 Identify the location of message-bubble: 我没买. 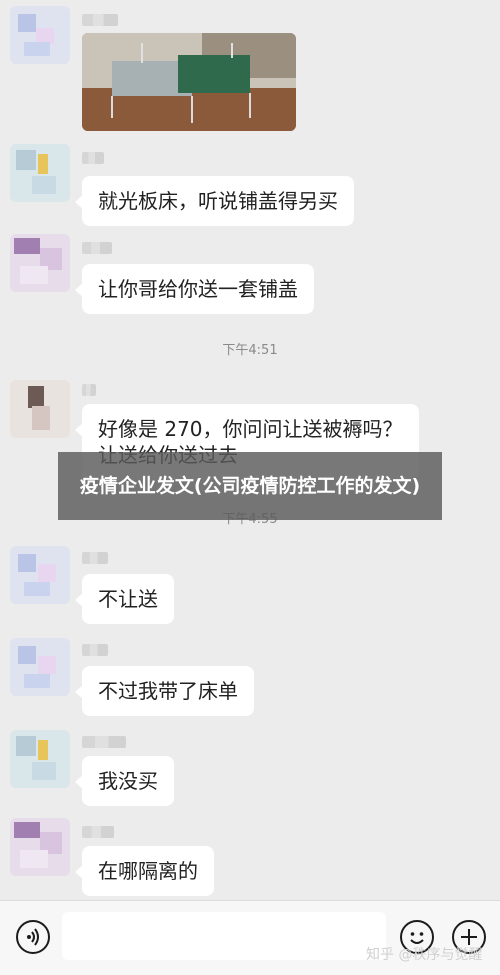
(124, 781).